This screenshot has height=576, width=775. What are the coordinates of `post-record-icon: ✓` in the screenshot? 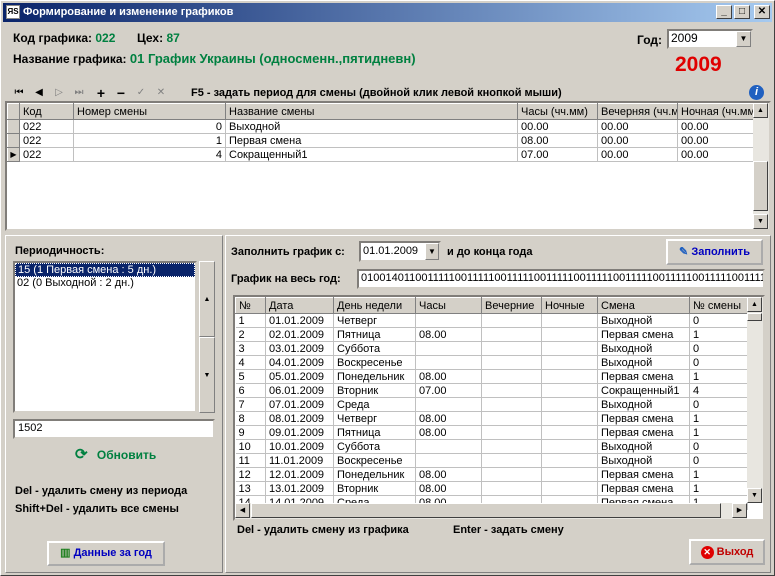 It's located at (141, 93).